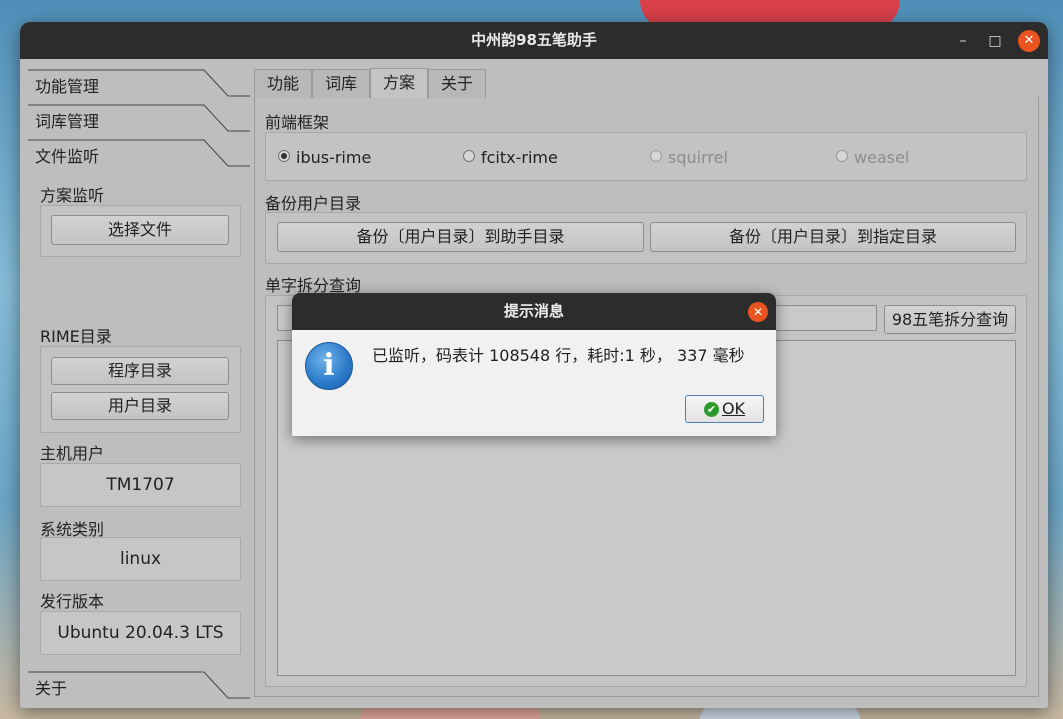 This screenshot has height=719, width=1063. What do you see at coordinates (72, 601) in the screenshot?
I see `release-label: 发行版本` at bounding box center [72, 601].